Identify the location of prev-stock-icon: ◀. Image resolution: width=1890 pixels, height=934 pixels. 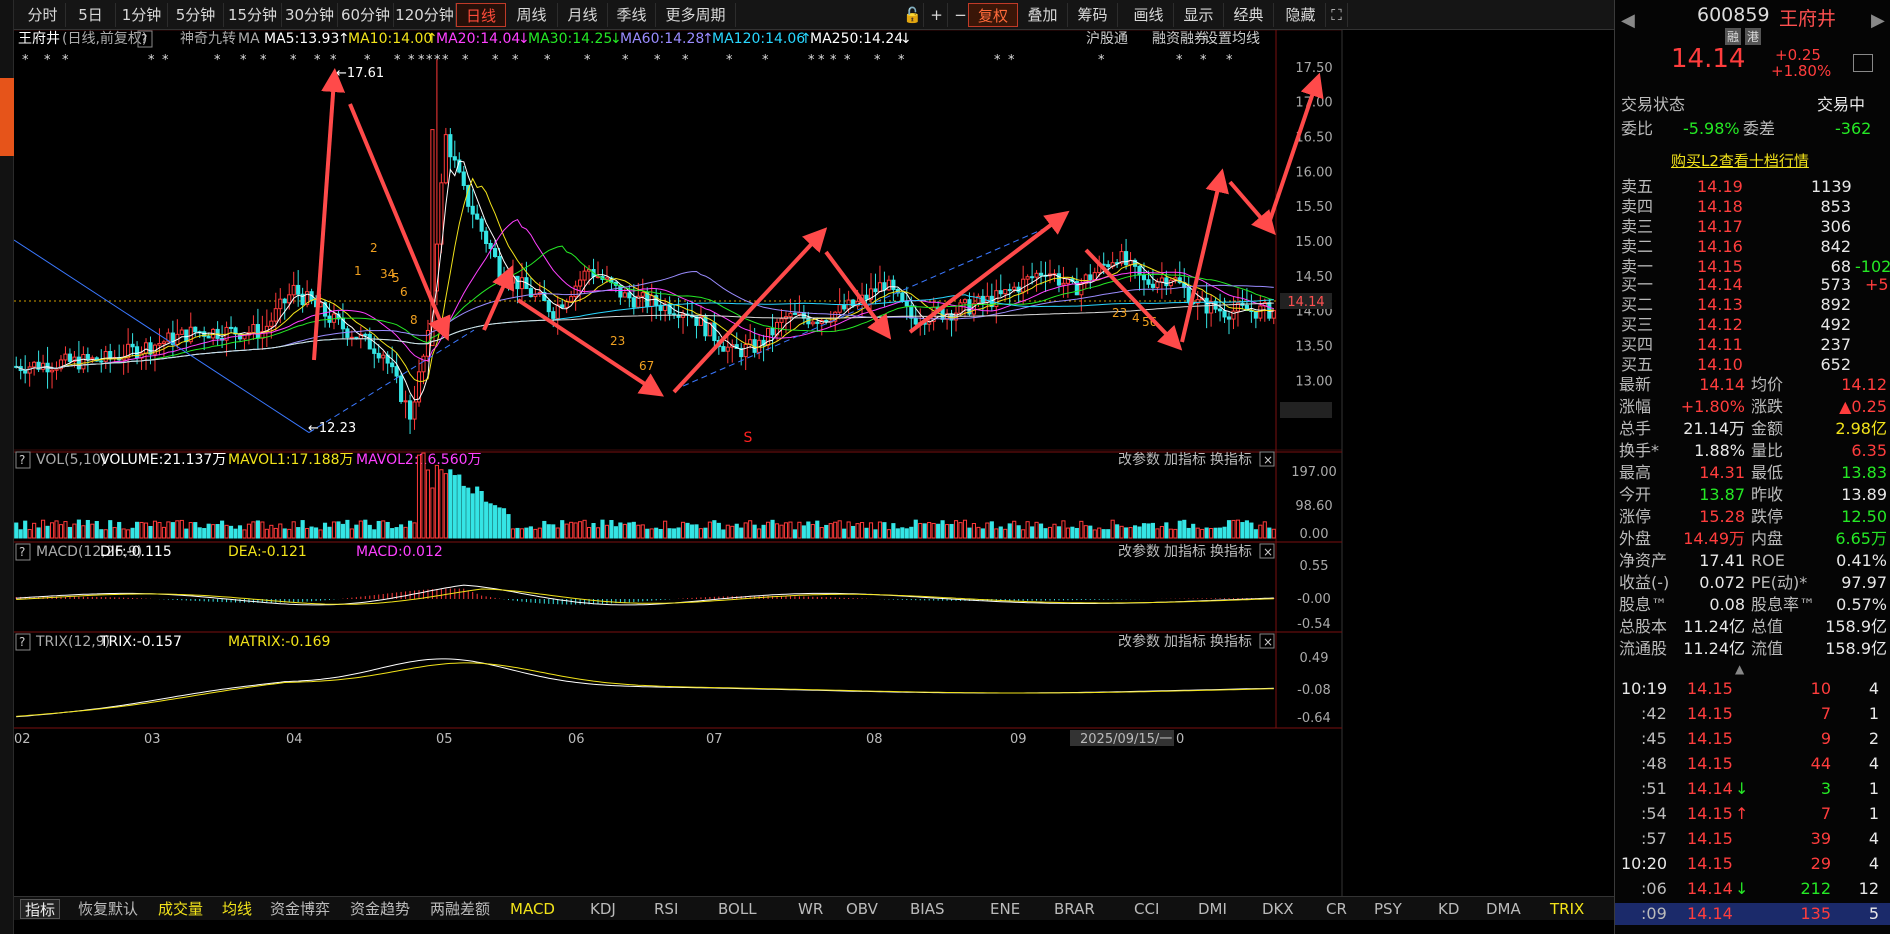
(1628, 20).